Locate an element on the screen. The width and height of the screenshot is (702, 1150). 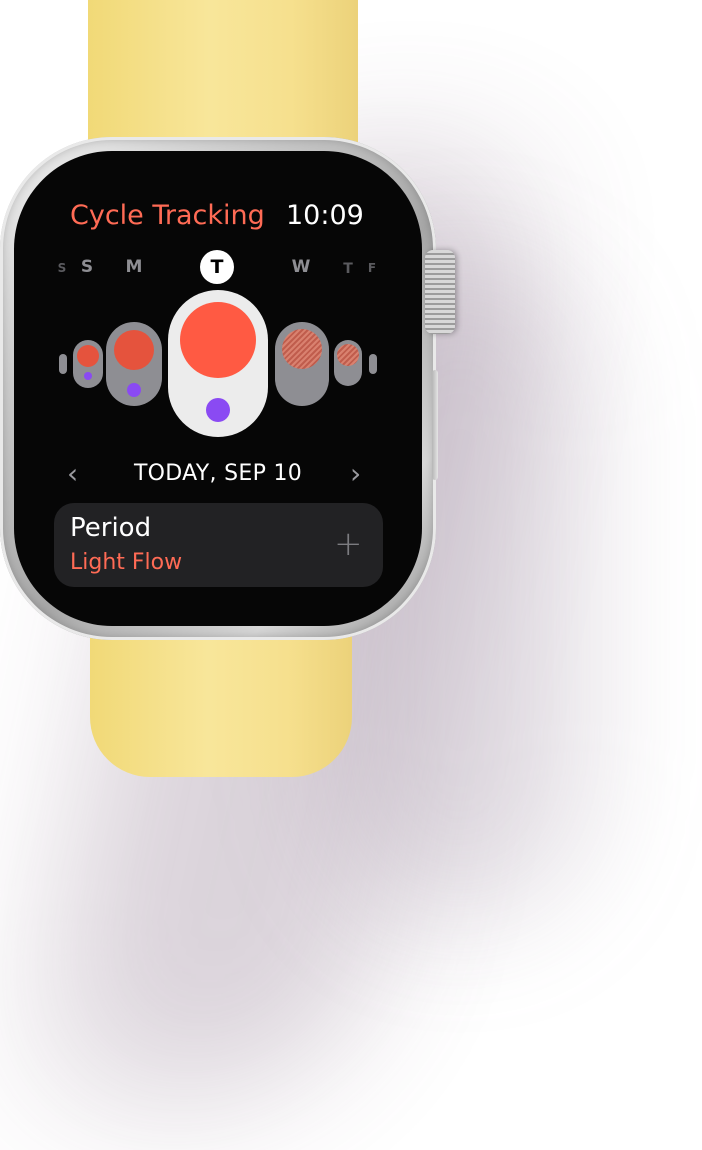
app-title: Cycle Tracking is located at coordinates (167, 215).